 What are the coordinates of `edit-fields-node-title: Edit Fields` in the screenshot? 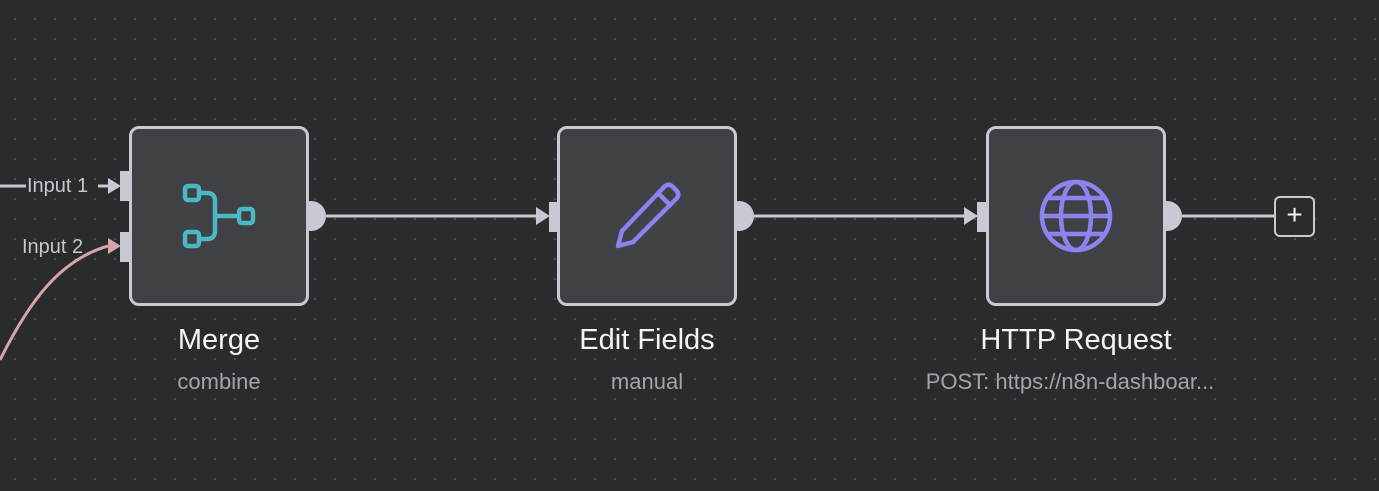 It's located at (647, 340).